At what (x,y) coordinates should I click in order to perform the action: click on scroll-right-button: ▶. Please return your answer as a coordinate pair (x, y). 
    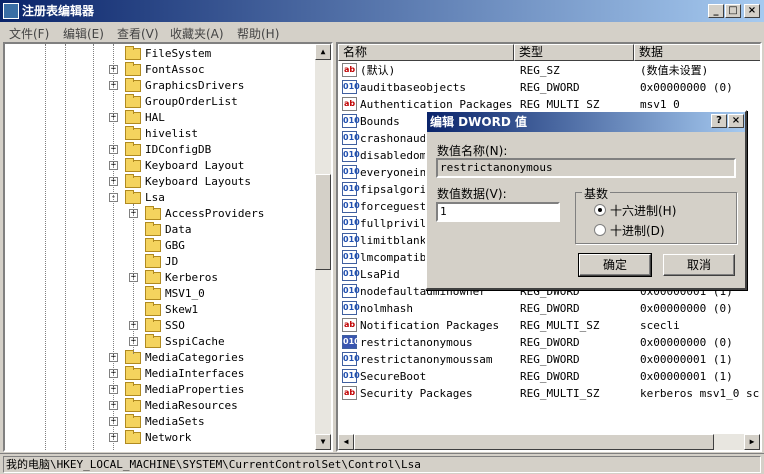
    Looking at the image, I should click on (752, 442).